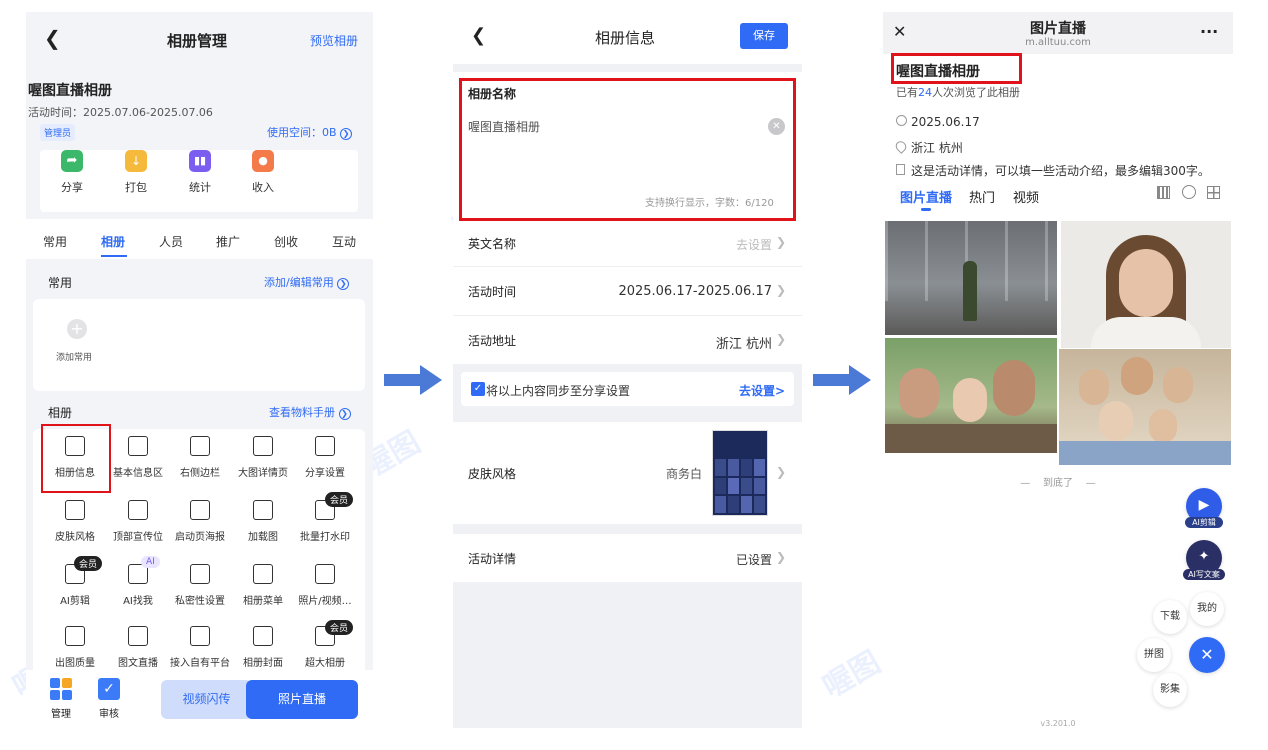 This screenshot has height=750, width=1268. I want to click on tool-label: 大图详情页, so click(263, 473).